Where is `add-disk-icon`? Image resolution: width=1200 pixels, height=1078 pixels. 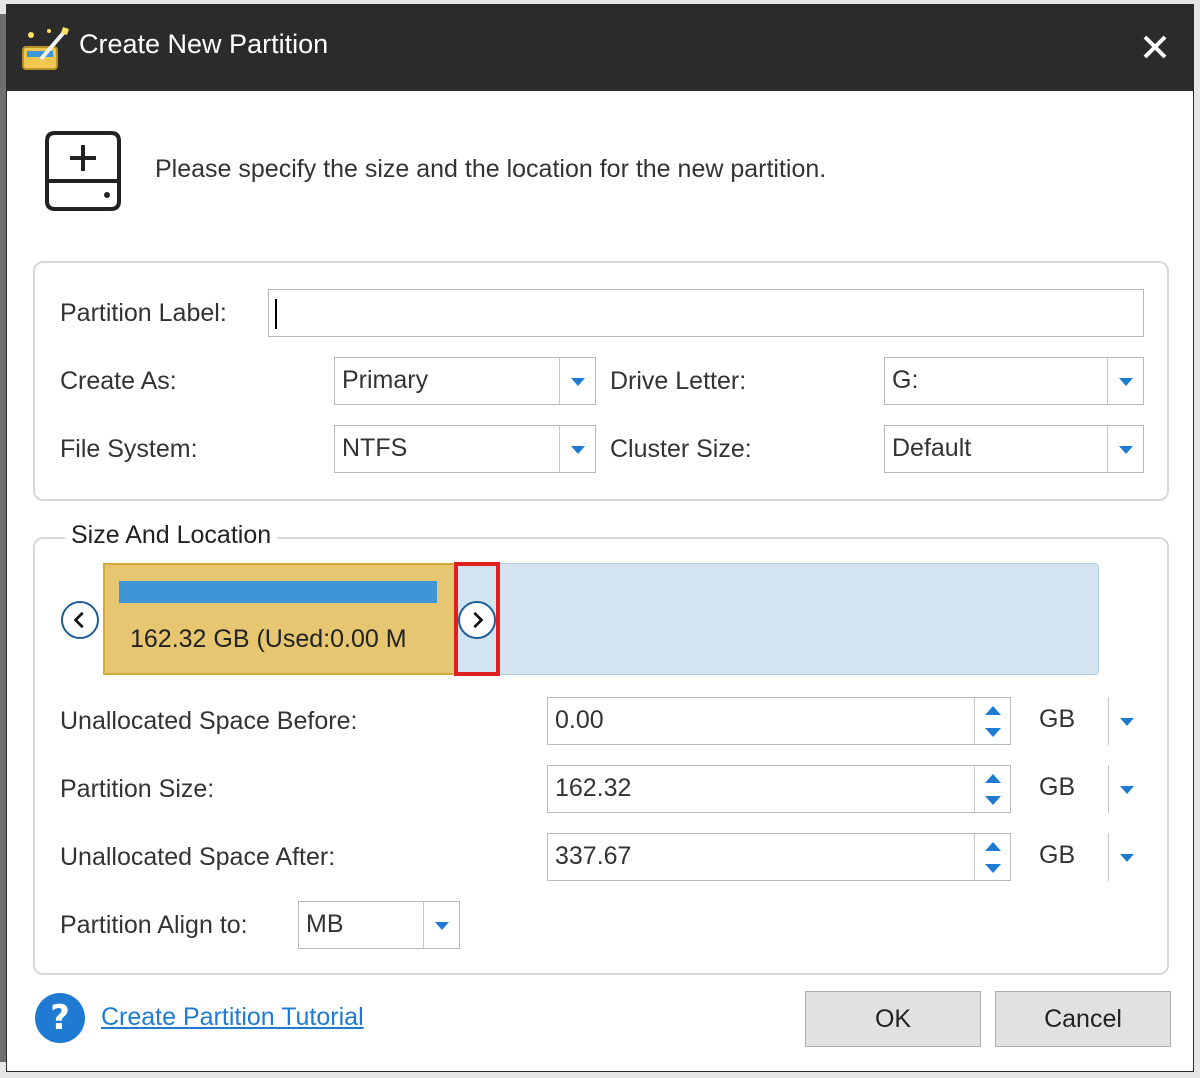
add-disk-icon is located at coordinates (83, 171).